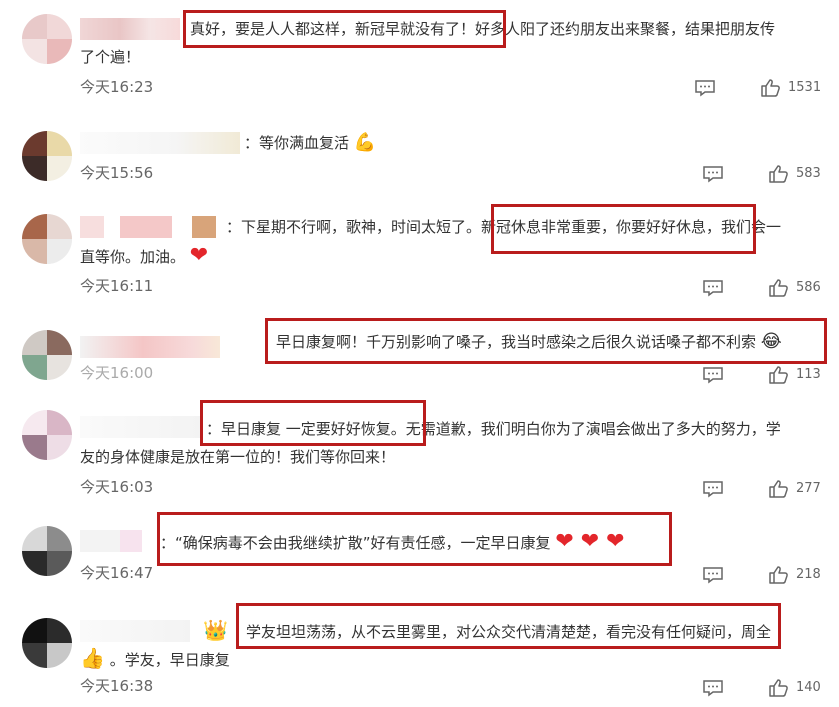 The image size is (839, 707). What do you see at coordinates (117, 373) in the screenshot?
I see `timestamp: 今天16:00` at bounding box center [117, 373].